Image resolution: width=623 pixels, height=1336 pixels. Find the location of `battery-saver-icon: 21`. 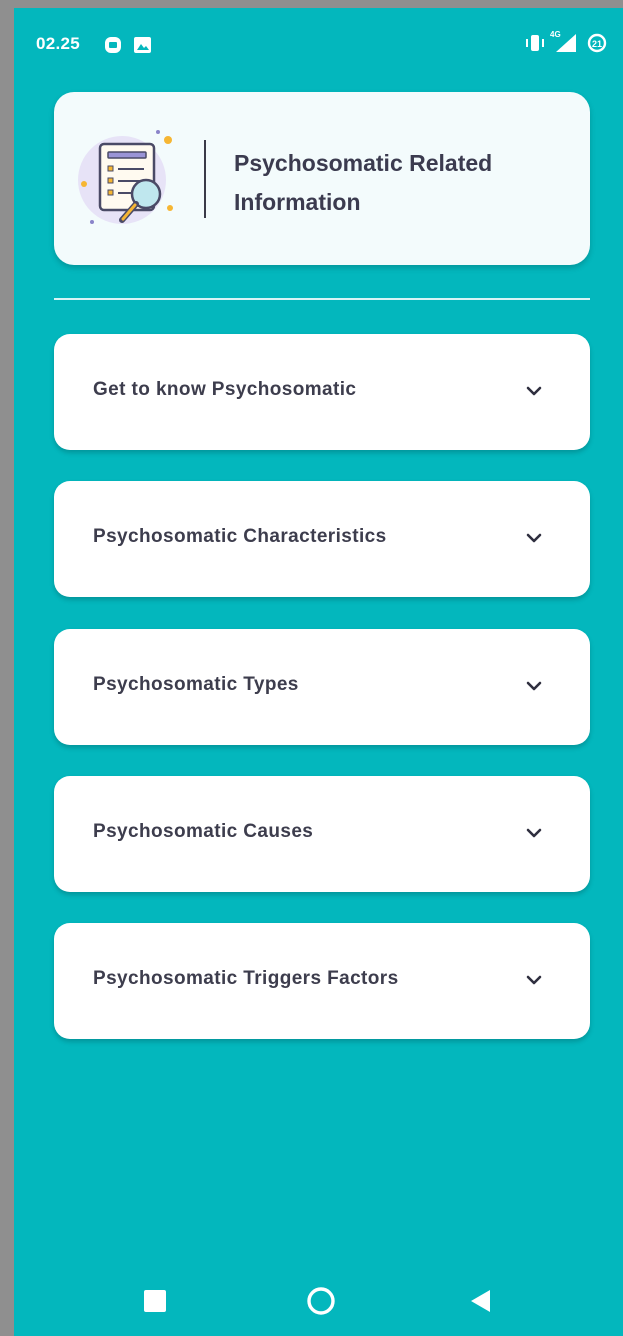

battery-saver-icon: 21 is located at coordinates (597, 43).